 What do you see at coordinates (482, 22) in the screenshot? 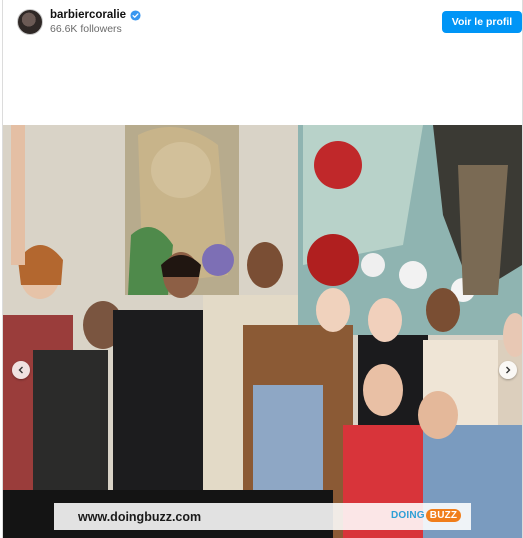
I see `view-profile-button: Voir le profil` at bounding box center [482, 22].